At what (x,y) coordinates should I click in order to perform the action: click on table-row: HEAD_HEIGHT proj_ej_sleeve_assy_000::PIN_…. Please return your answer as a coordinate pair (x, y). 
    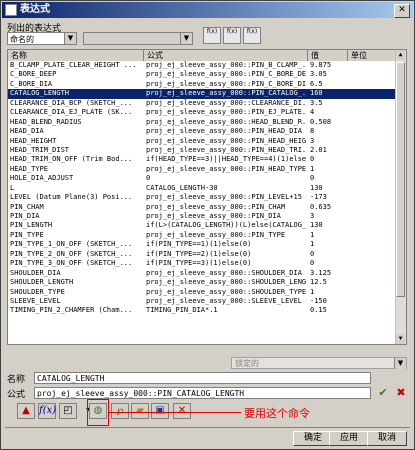
    Looking at the image, I should click on (203, 141).